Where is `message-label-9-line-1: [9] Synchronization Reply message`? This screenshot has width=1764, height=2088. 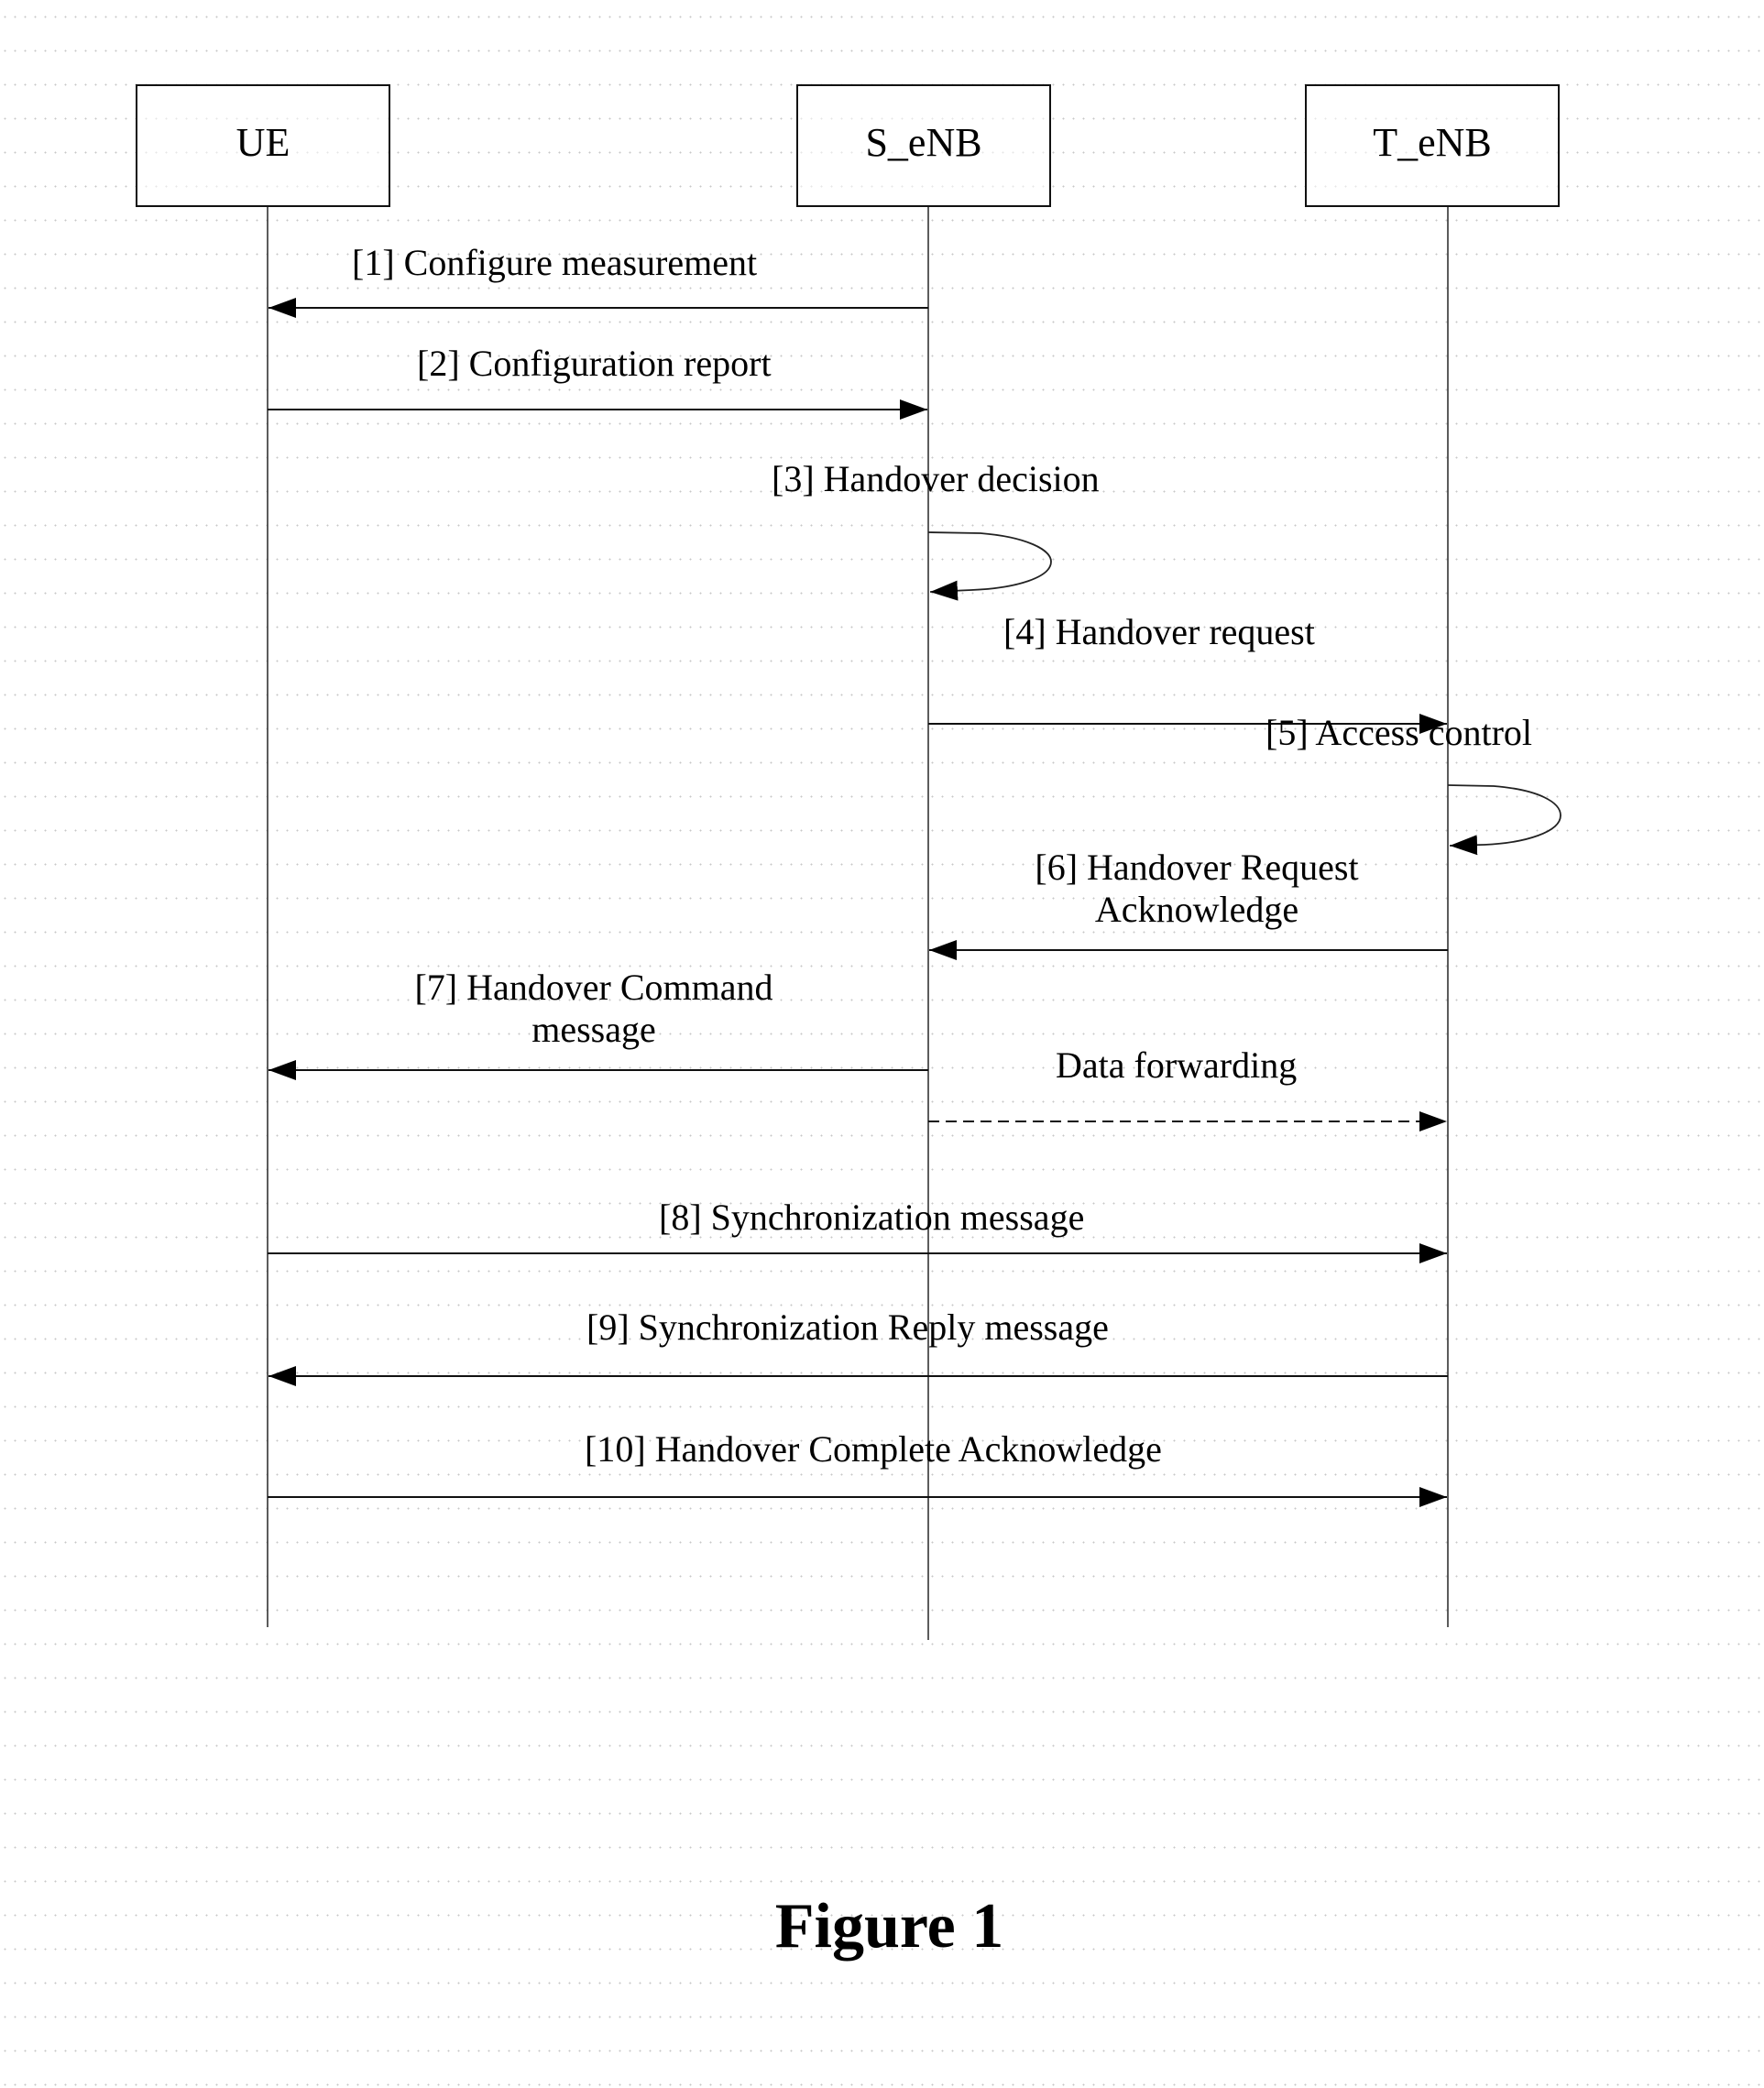 message-label-9-line-1: [9] Synchronization Reply message is located at coordinates (847, 1327).